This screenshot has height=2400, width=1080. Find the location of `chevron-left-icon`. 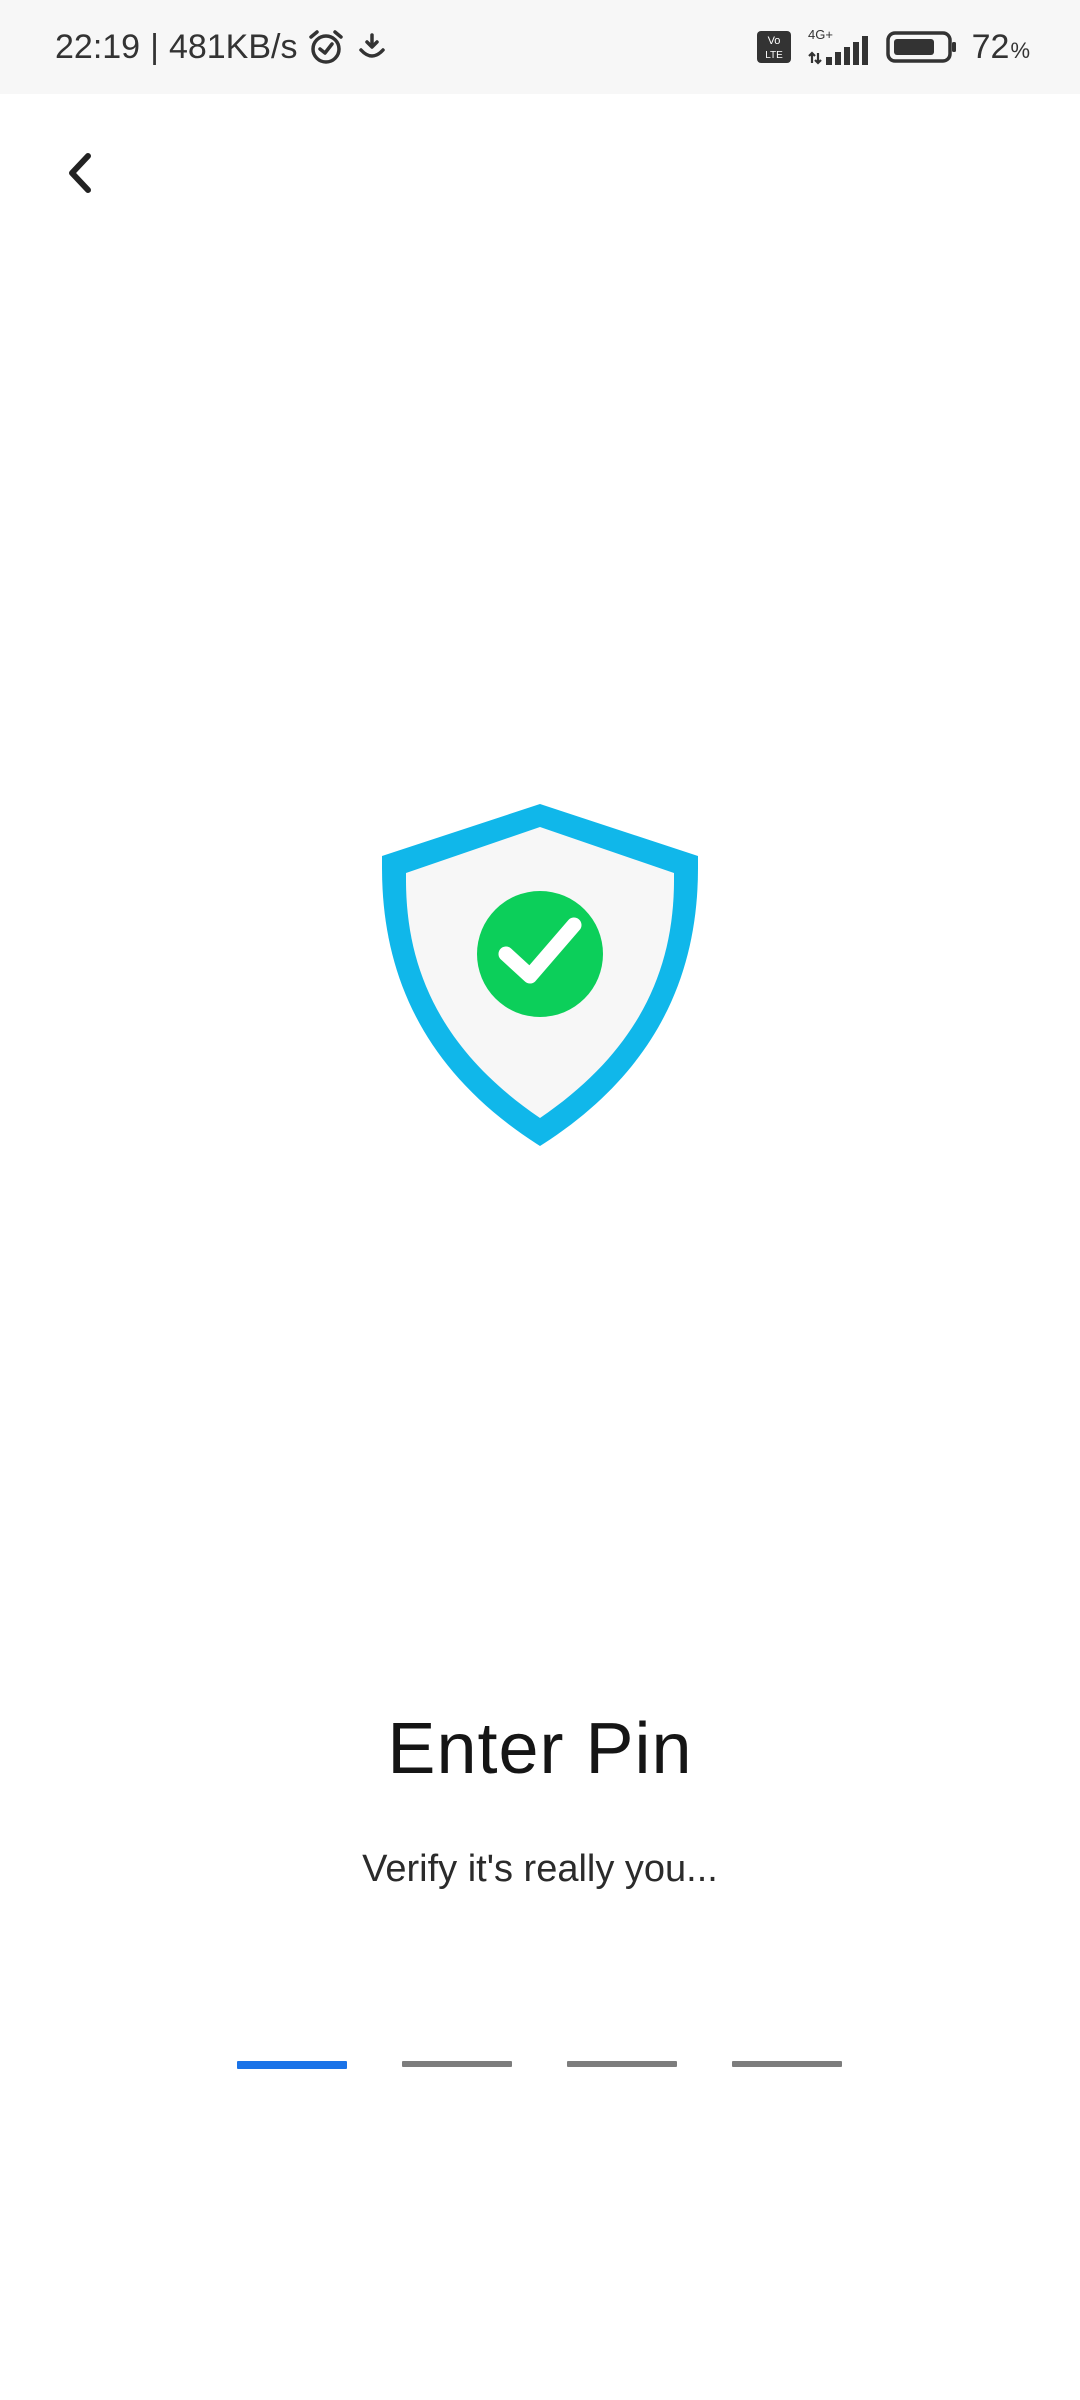

chevron-left-icon is located at coordinates (80, 175).